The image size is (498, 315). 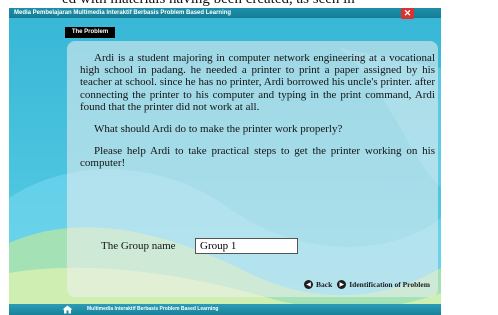 What do you see at coordinates (90, 32) in the screenshot?
I see `section-tab: The Problem` at bounding box center [90, 32].